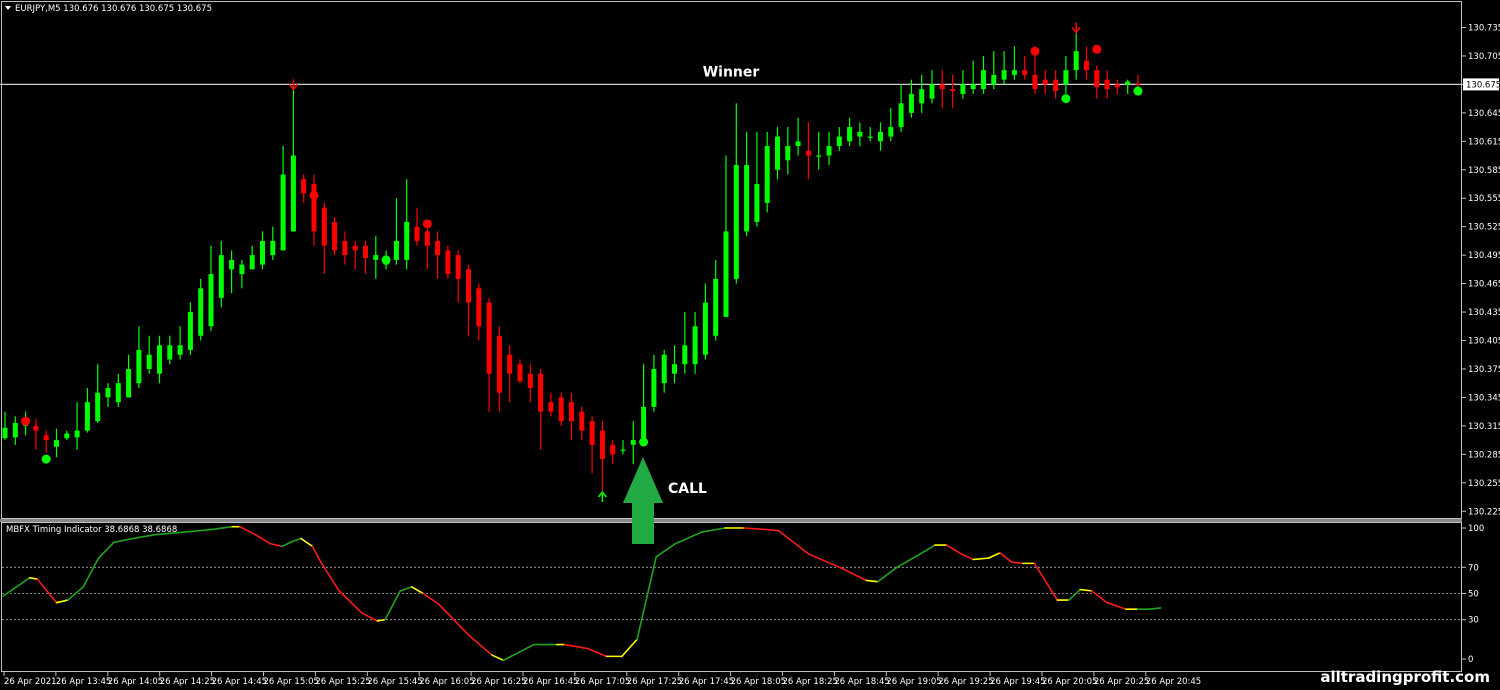 Image resolution: width=1500 pixels, height=690 pixels. Describe the element at coordinates (83, 682) in the screenshot. I see `time-axis-label: 26 Apr 13:45` at that location.